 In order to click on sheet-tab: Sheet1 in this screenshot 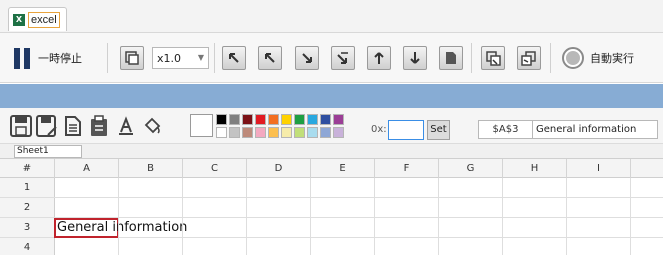, I will do `click(48, 151)`.